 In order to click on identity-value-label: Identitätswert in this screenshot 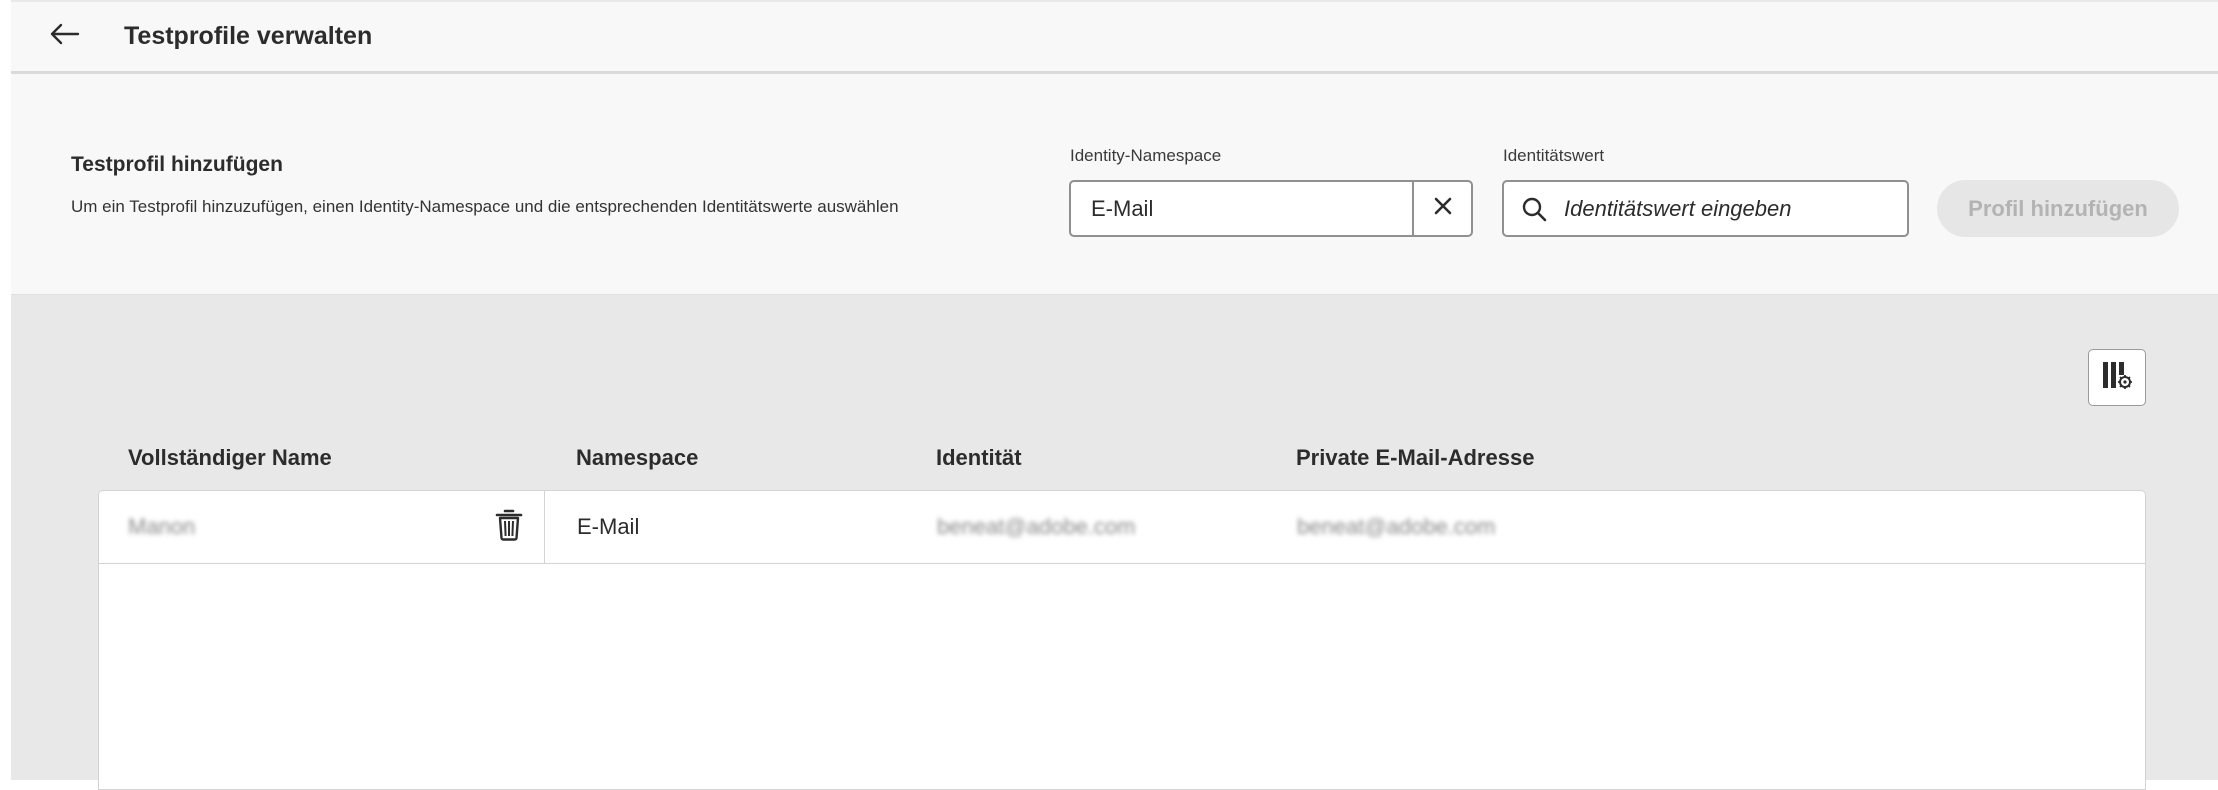, I will do `click(1554, 155)`.